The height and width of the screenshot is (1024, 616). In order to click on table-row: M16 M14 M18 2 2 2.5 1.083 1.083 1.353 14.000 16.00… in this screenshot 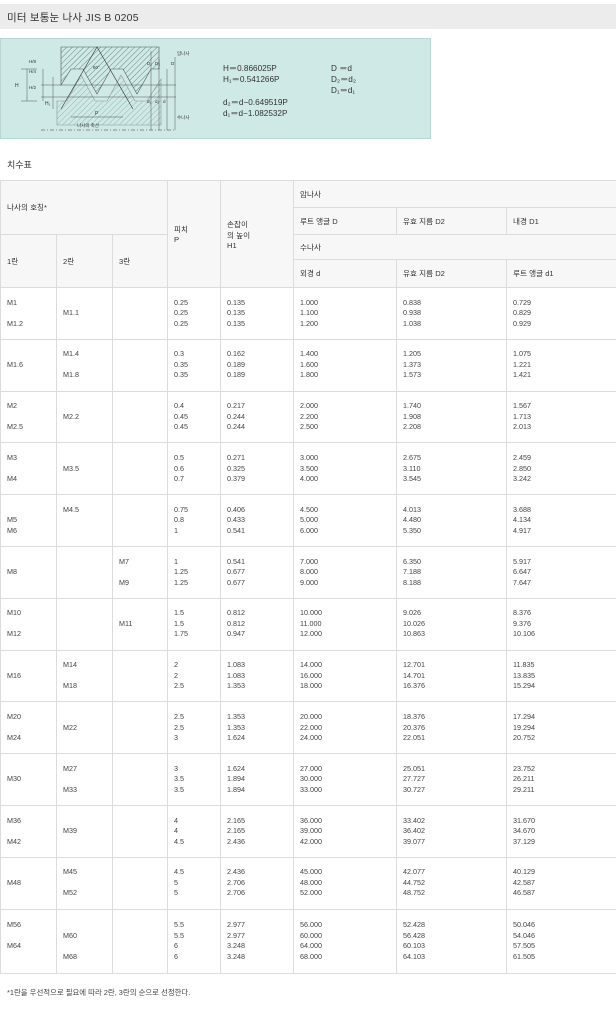, I will do `click(308, 676)`.